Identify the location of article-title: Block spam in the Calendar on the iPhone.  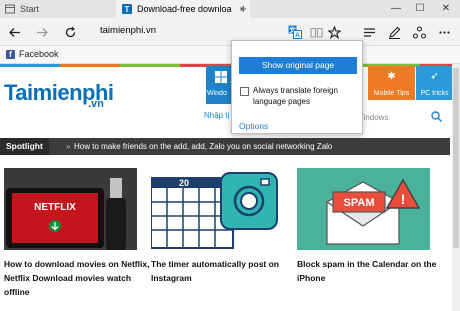
(371, 271).